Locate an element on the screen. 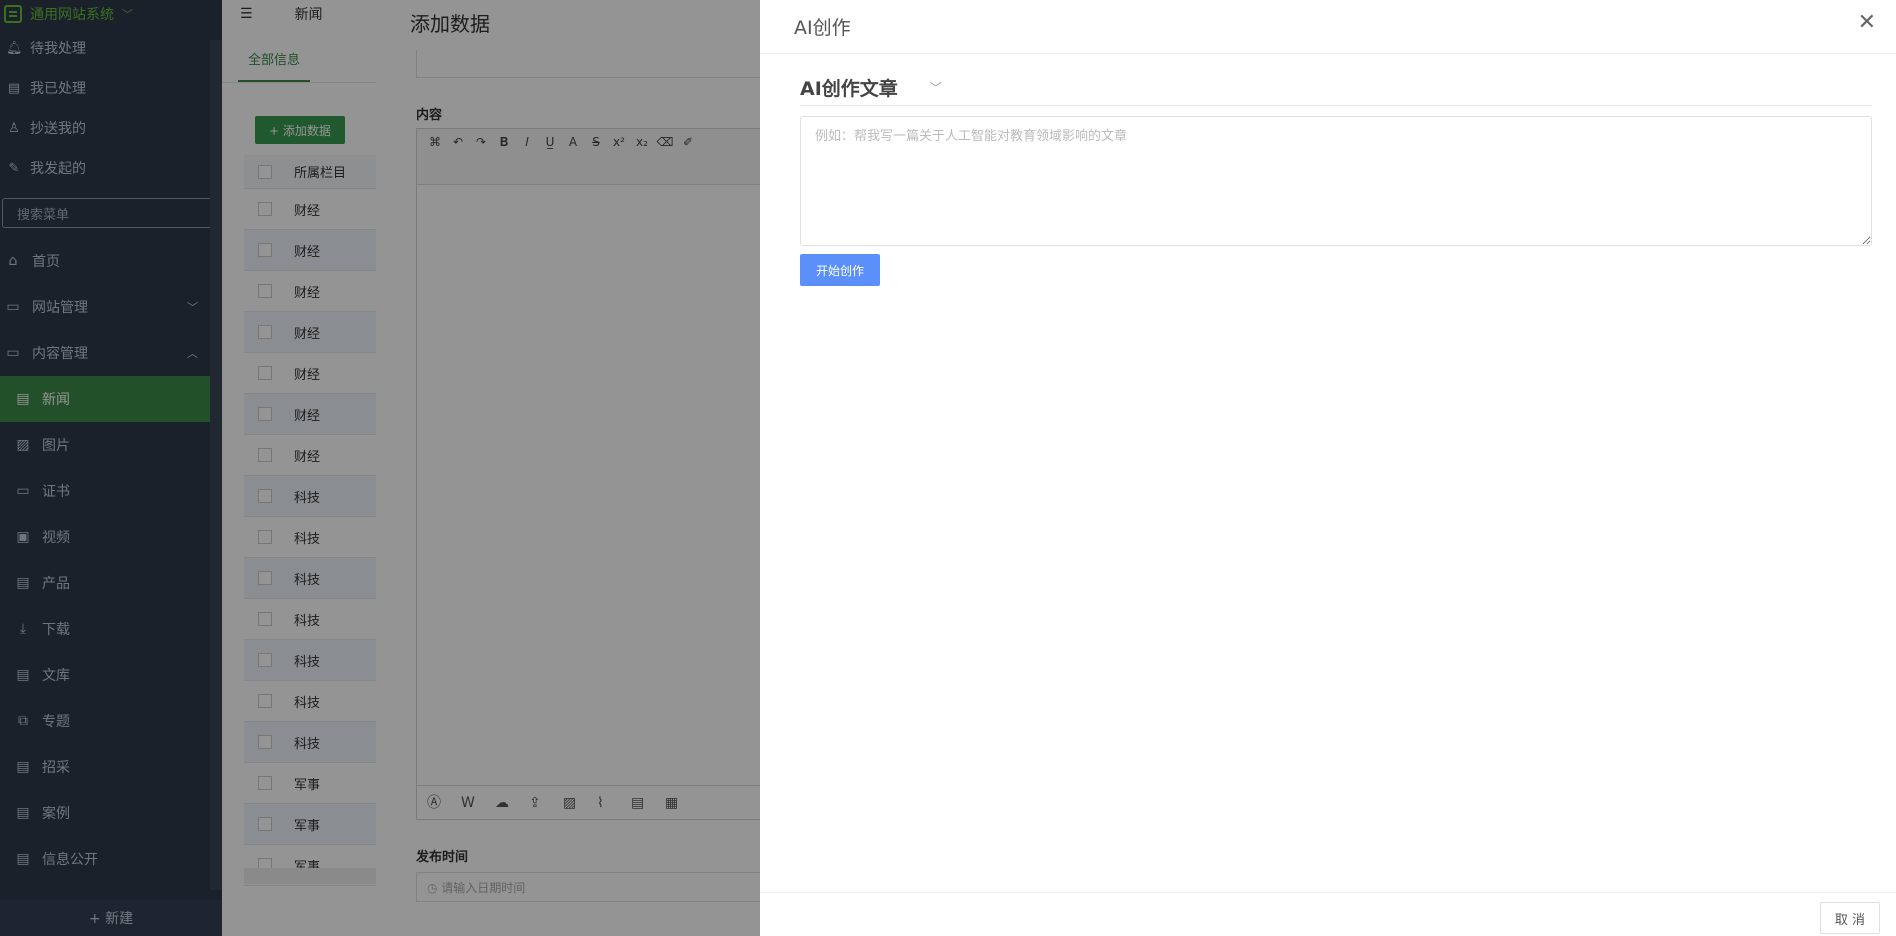 This screenshot has height=936, width=1896. ai-article-section: AI创作文章 ﹀ is located at coordinates (1336, 88).